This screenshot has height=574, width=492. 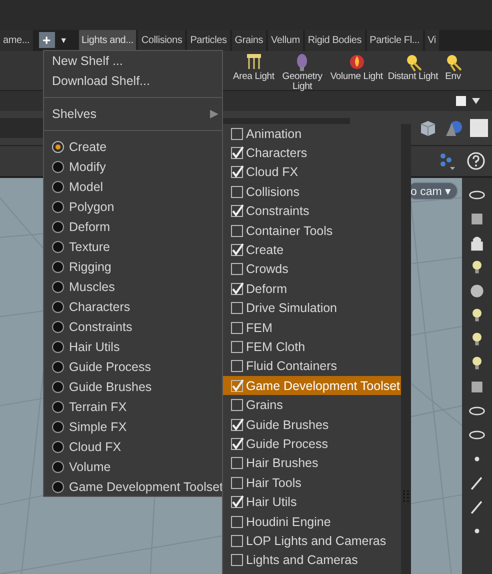 I want to click on shelf-set-item: Muscles, so click(x=133, y=287).